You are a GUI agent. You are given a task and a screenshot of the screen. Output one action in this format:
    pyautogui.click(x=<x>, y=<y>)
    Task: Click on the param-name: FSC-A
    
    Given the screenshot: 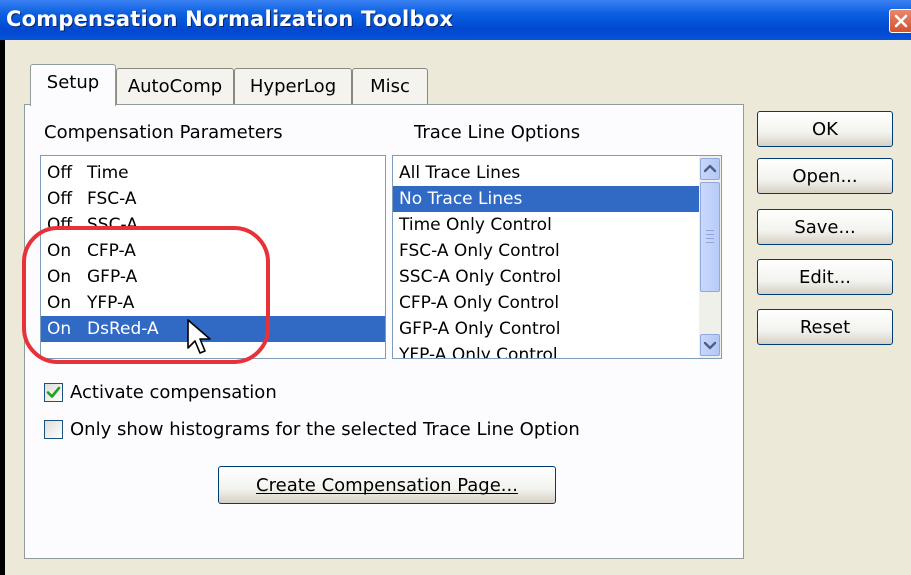 What is the action you would take?
    pyautogui.click(x=112, y=199)
    